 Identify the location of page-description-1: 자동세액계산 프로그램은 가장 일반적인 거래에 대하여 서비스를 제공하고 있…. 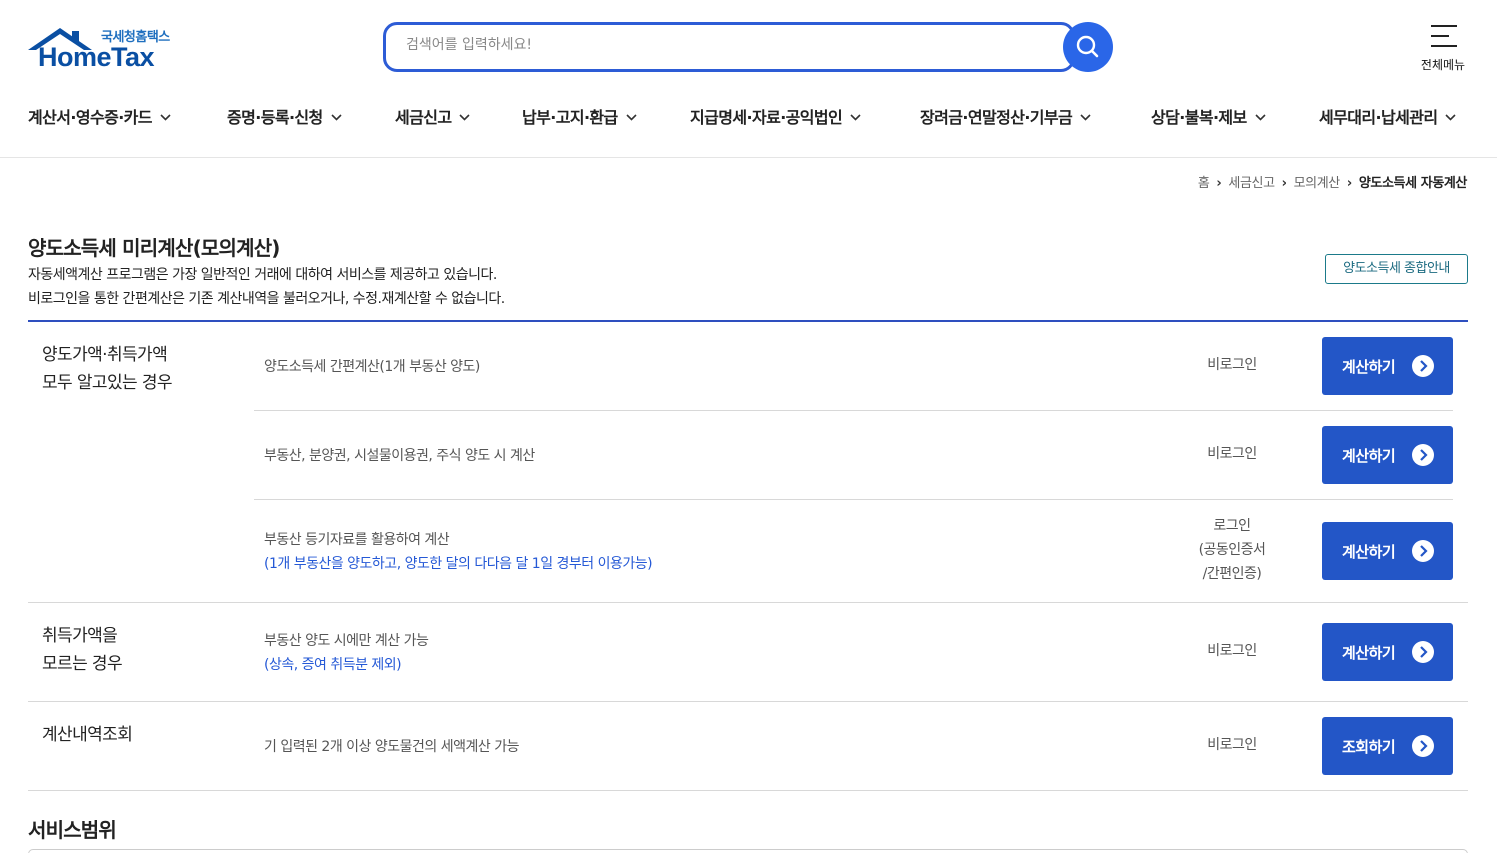
(262, 275).